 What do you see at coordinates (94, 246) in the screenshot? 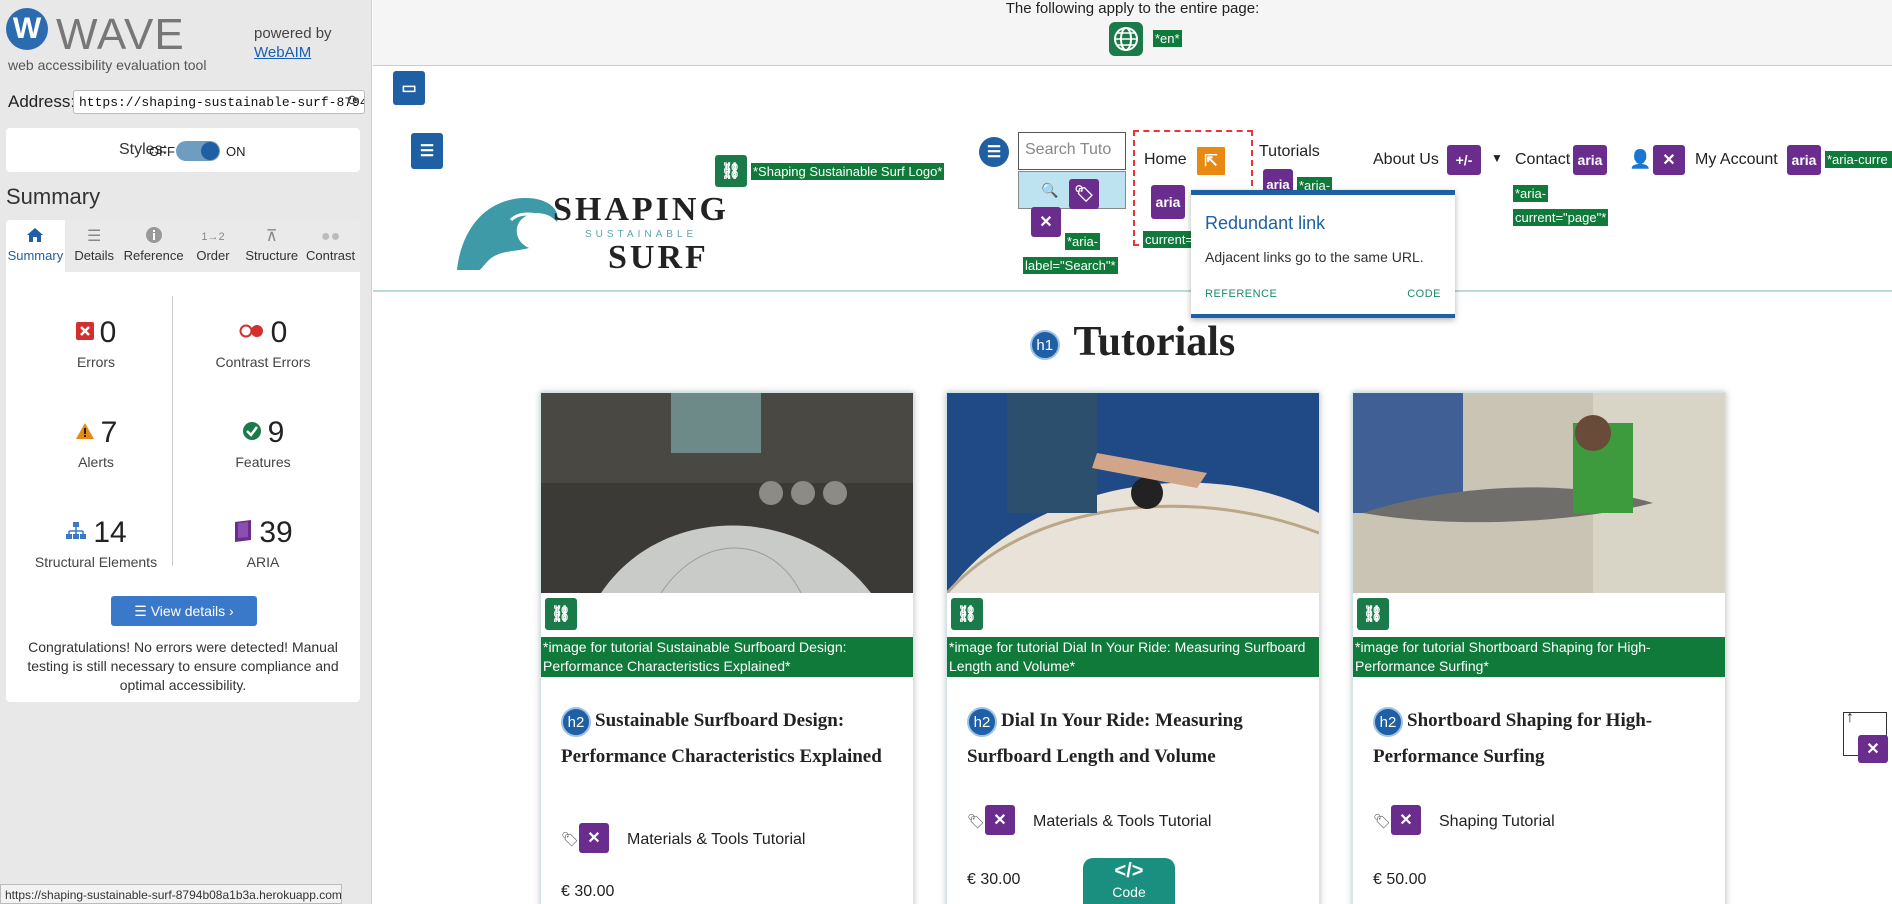
I see `tab-details: ☰ Details` at bounding box center [94, 246].